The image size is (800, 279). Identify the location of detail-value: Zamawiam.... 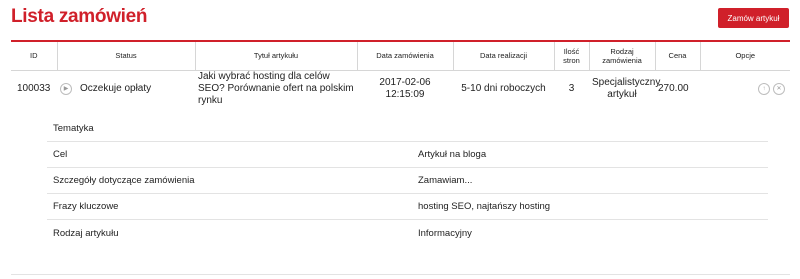
(445, 180).